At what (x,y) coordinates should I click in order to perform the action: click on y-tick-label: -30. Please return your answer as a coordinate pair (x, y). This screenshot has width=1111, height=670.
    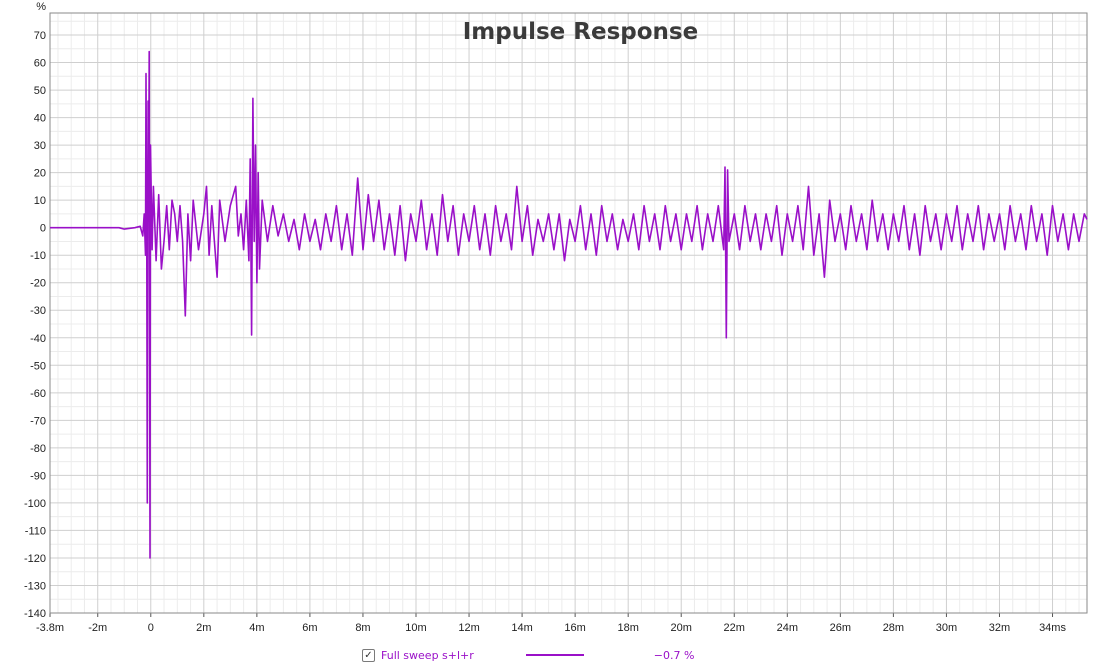
    Looking at the image, I should click on (38, 311).